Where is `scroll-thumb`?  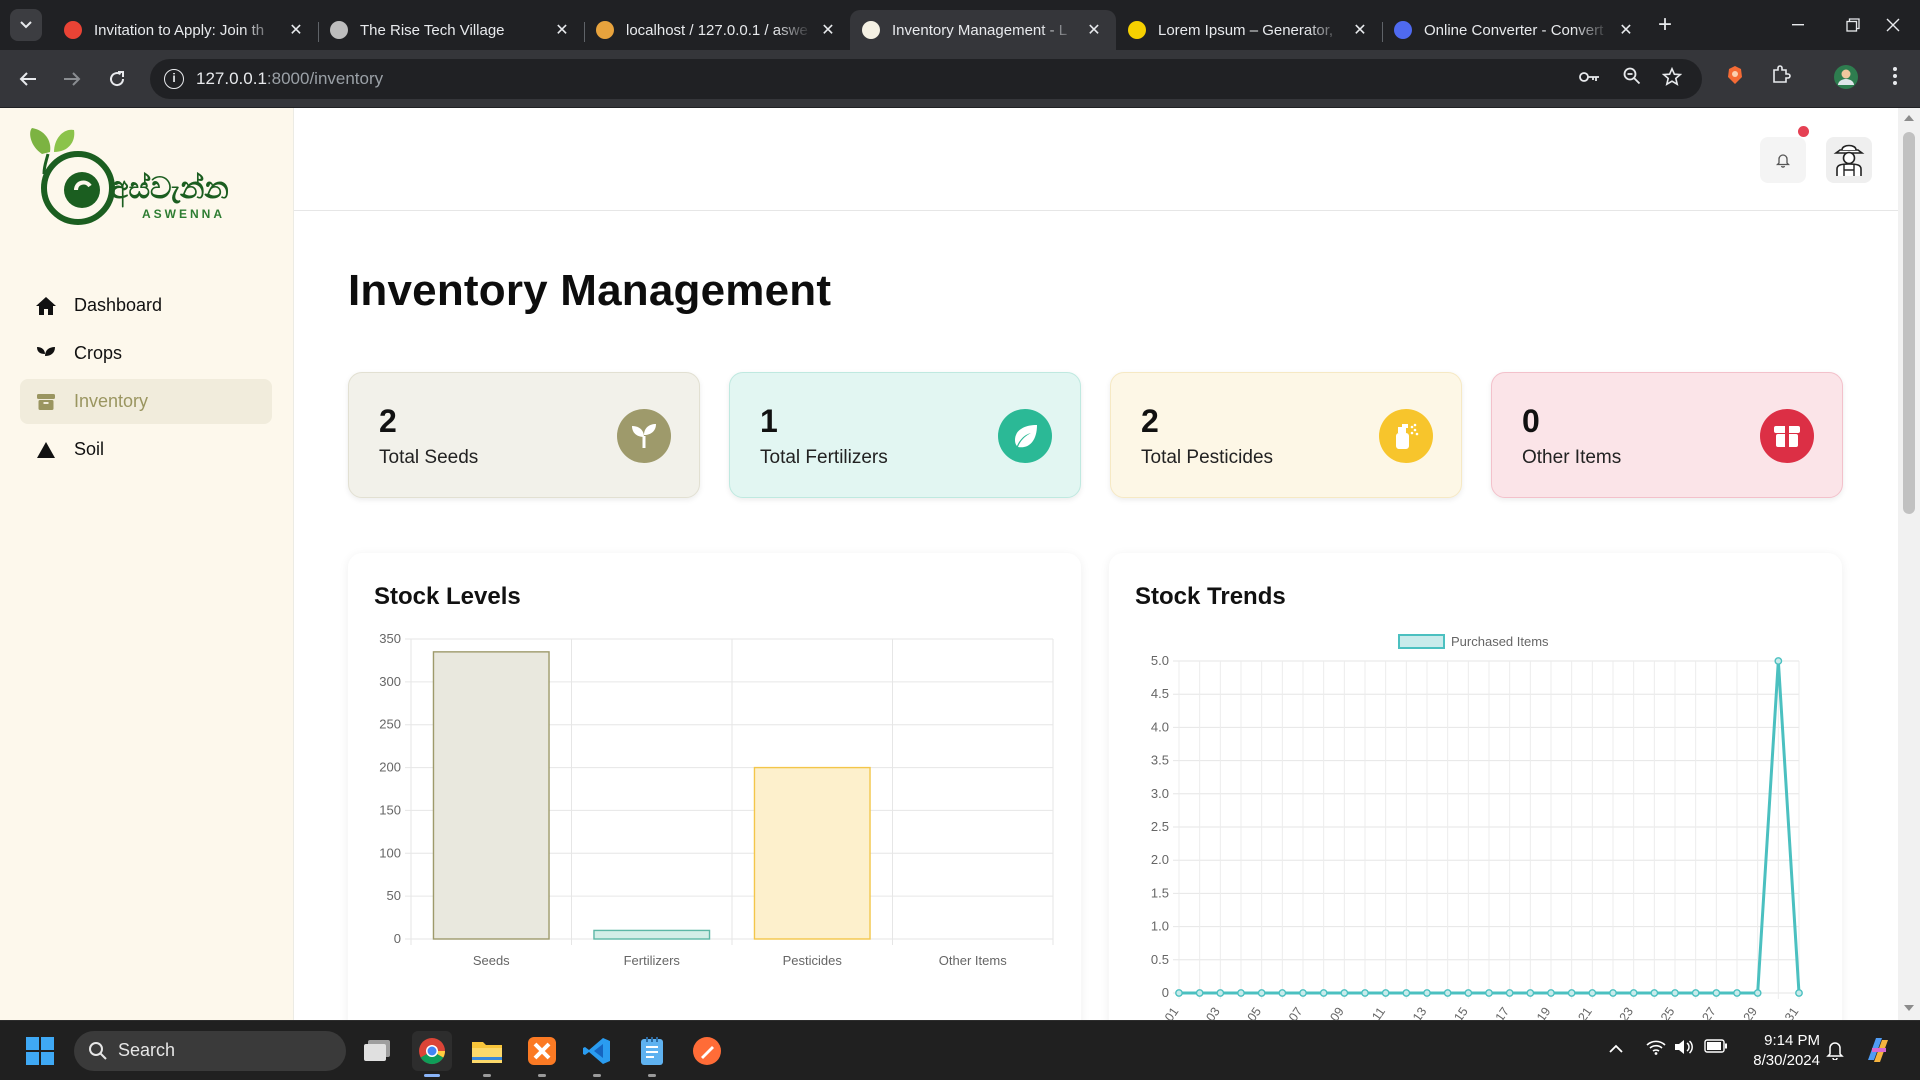
scroll-thumb is located at coordinates (1909, 323).